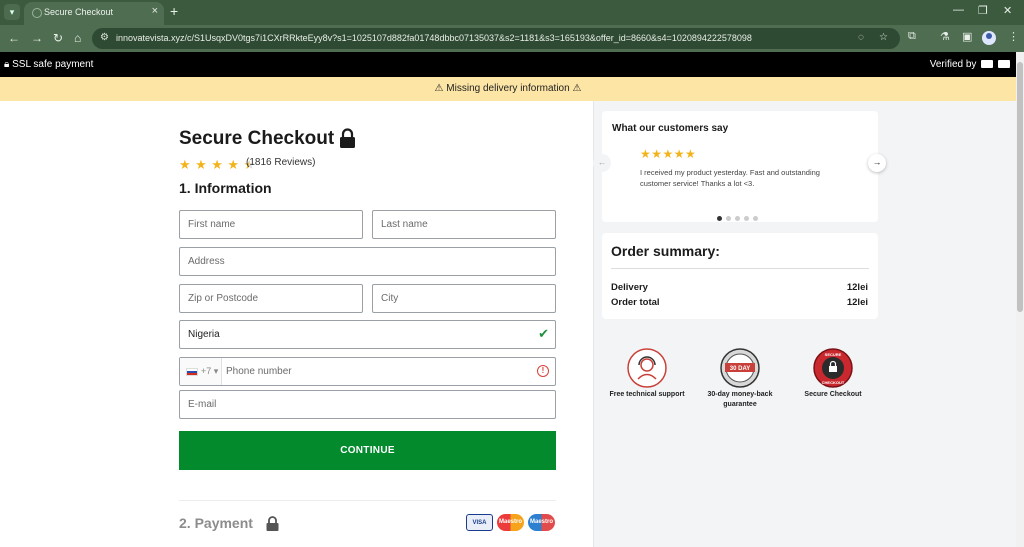  I want to click on payment-lock-icon, so click(272, 523).